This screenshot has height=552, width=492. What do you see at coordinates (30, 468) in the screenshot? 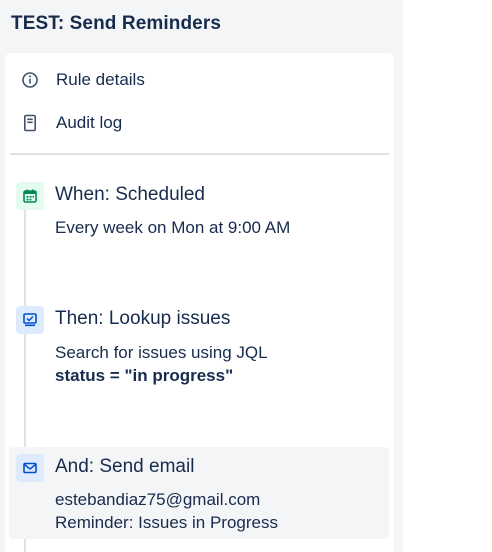
I see `envelope-icon` at bounding box center [30, 468].